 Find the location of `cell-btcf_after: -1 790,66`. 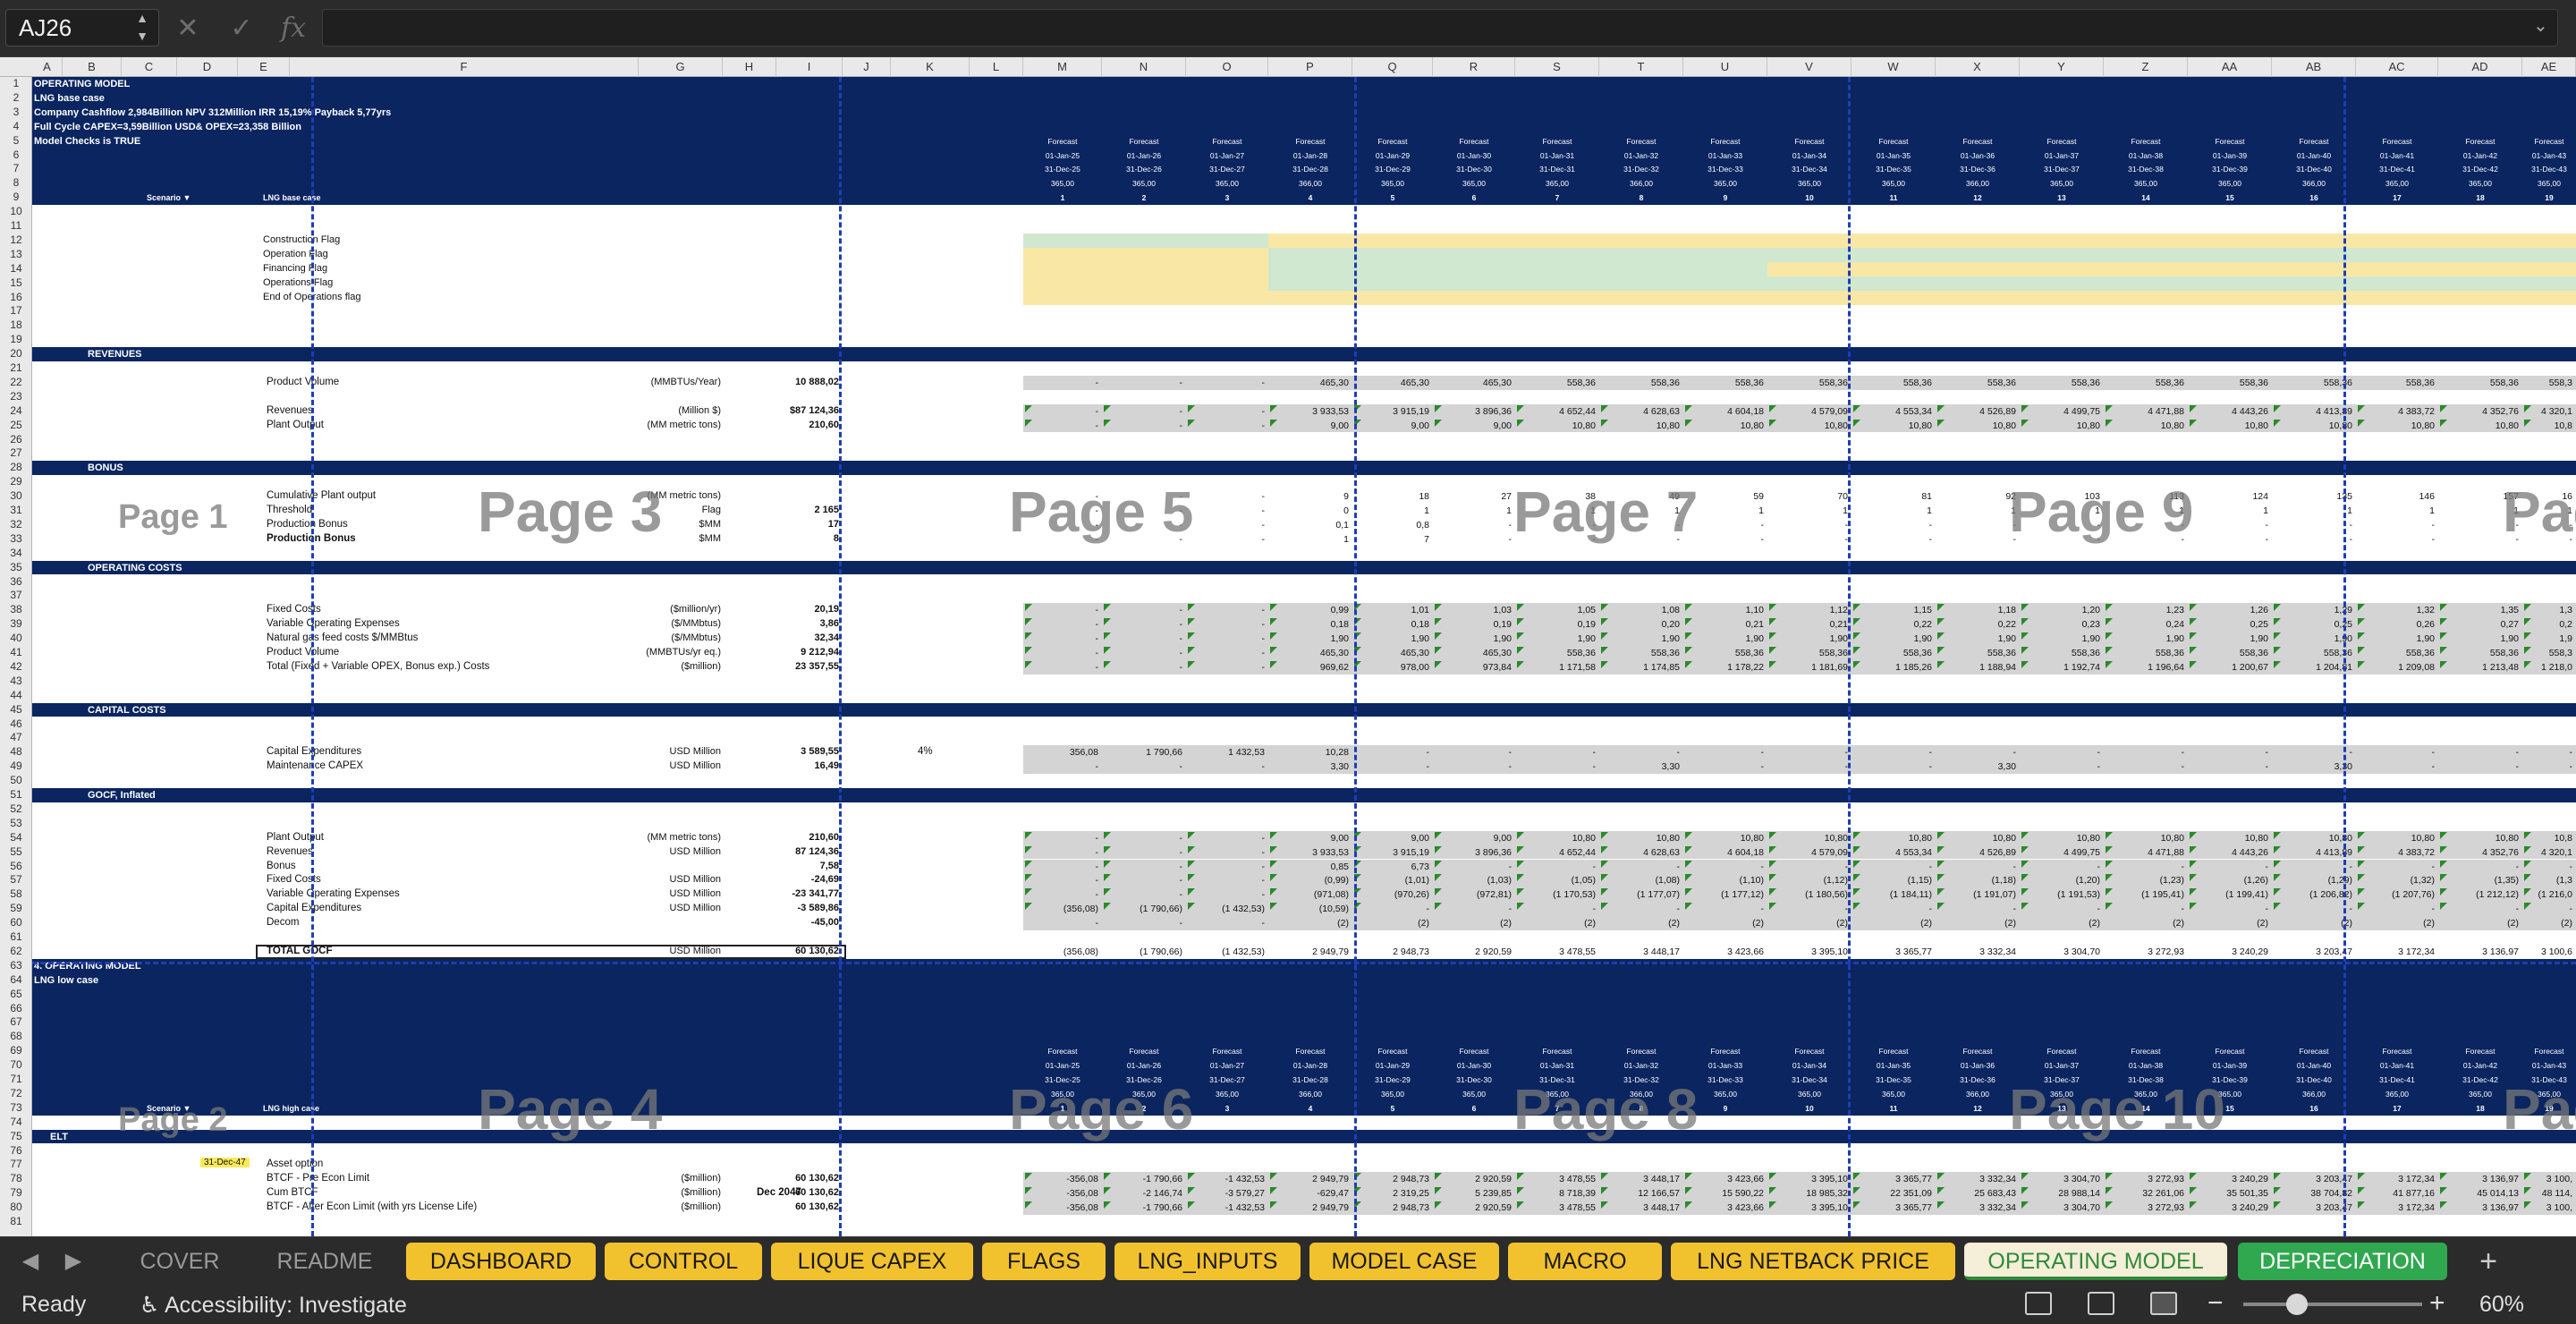

cell-btcf_after: -1 790,66 is located at coordinates (1144, 1208).